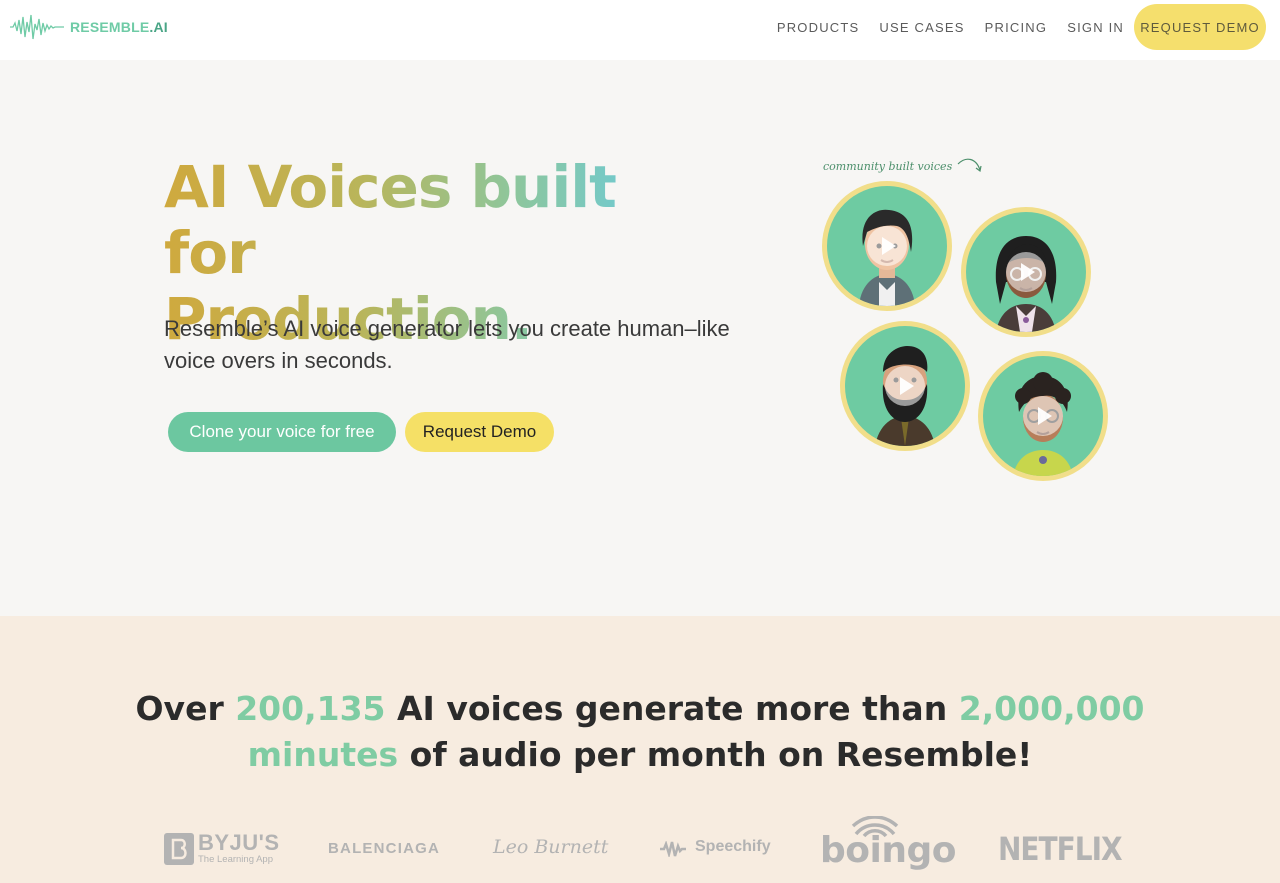 This screenshot has width=1280, height=883. Describe the element at coordinates (1060, 849) in the screenshot. I see `netflix-logo: NETFLIX` at that location.